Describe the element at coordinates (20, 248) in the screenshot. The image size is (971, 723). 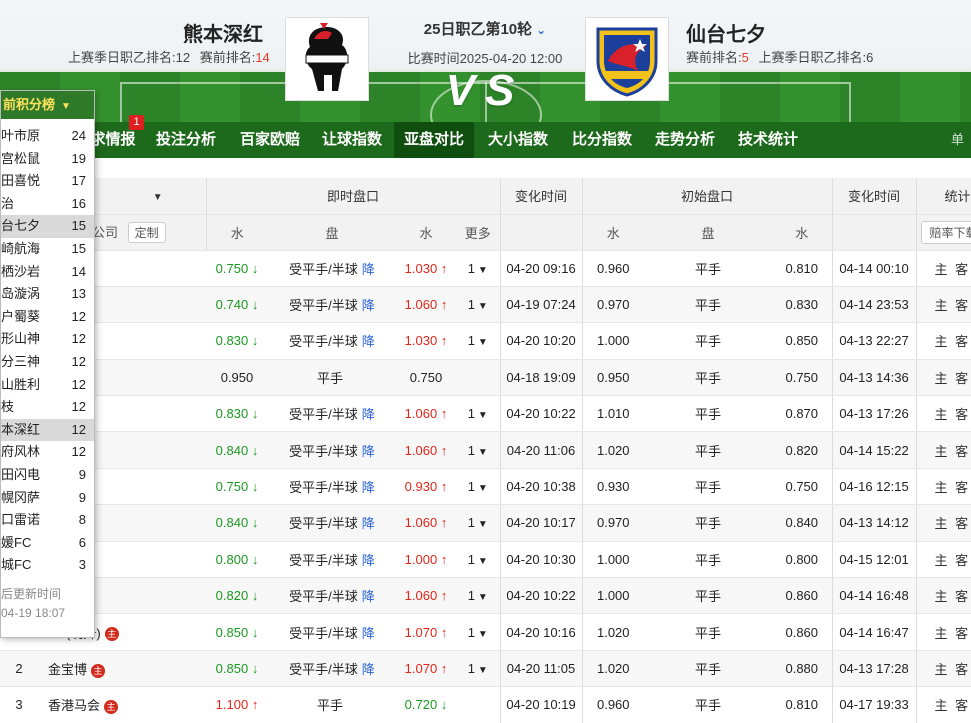
I see `standings-team: 崎航海` at that location.